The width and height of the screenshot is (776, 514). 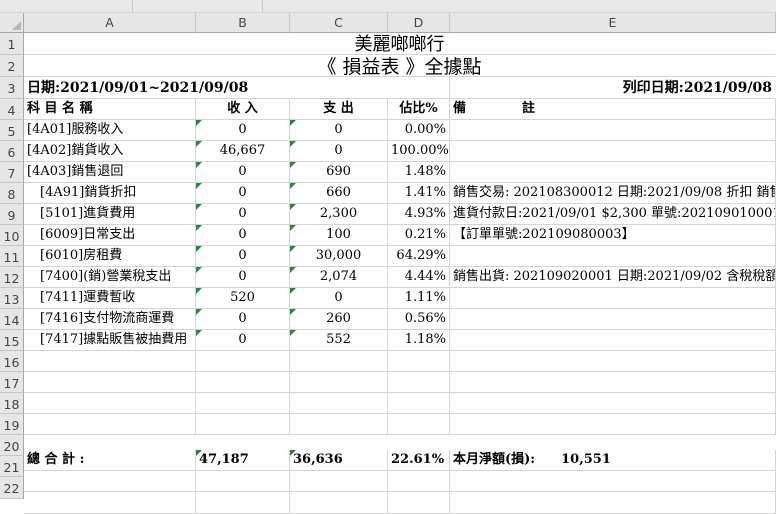 I want to click on header-subject: 科 目 名 稱, so click(x=110, y=109).